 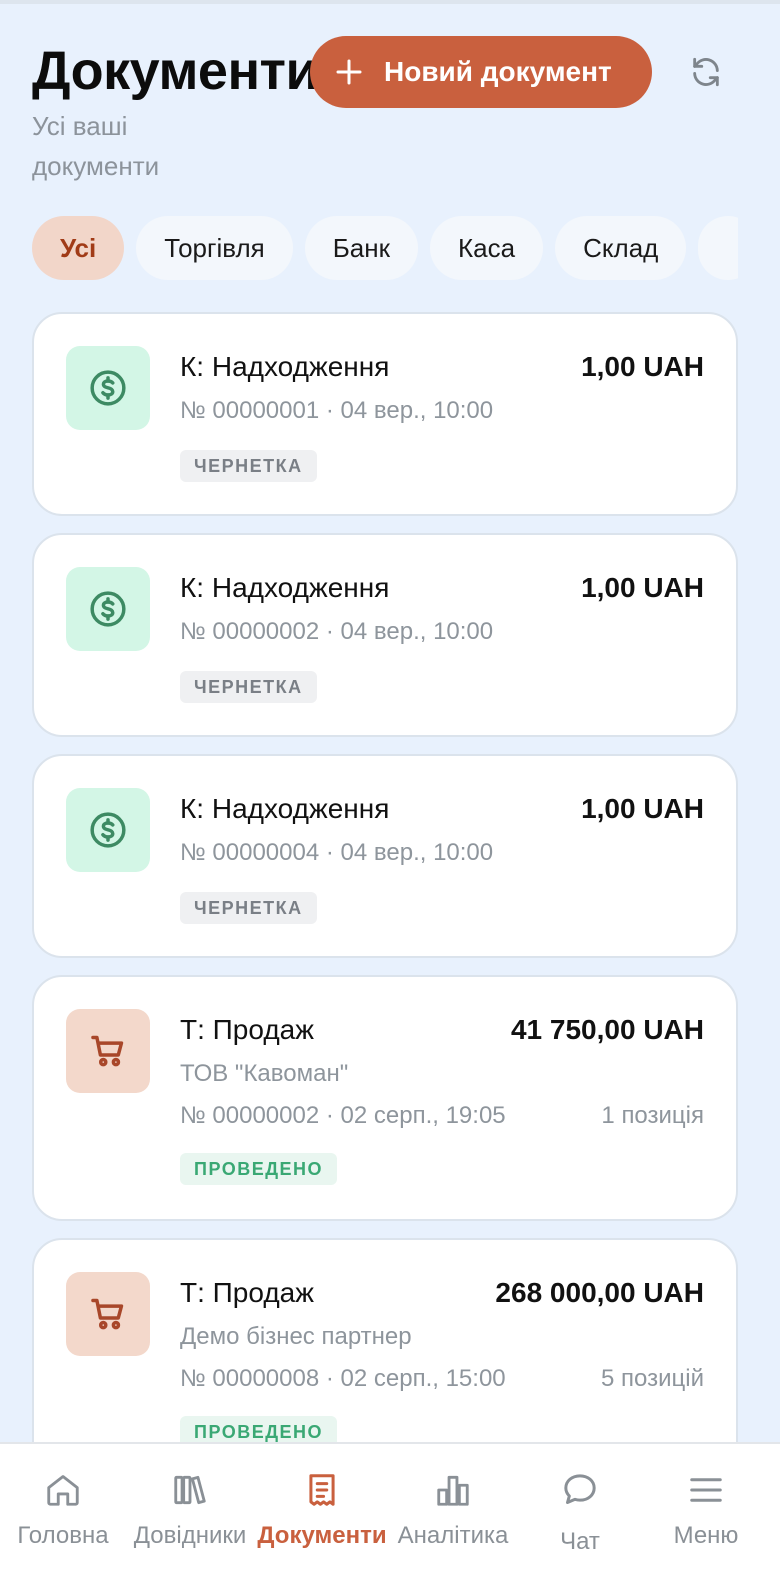 What do you see at coordinates (78, 248) in the screenshot?
I see `filter-chip-all: Усі` at bounding box center [78, 248].